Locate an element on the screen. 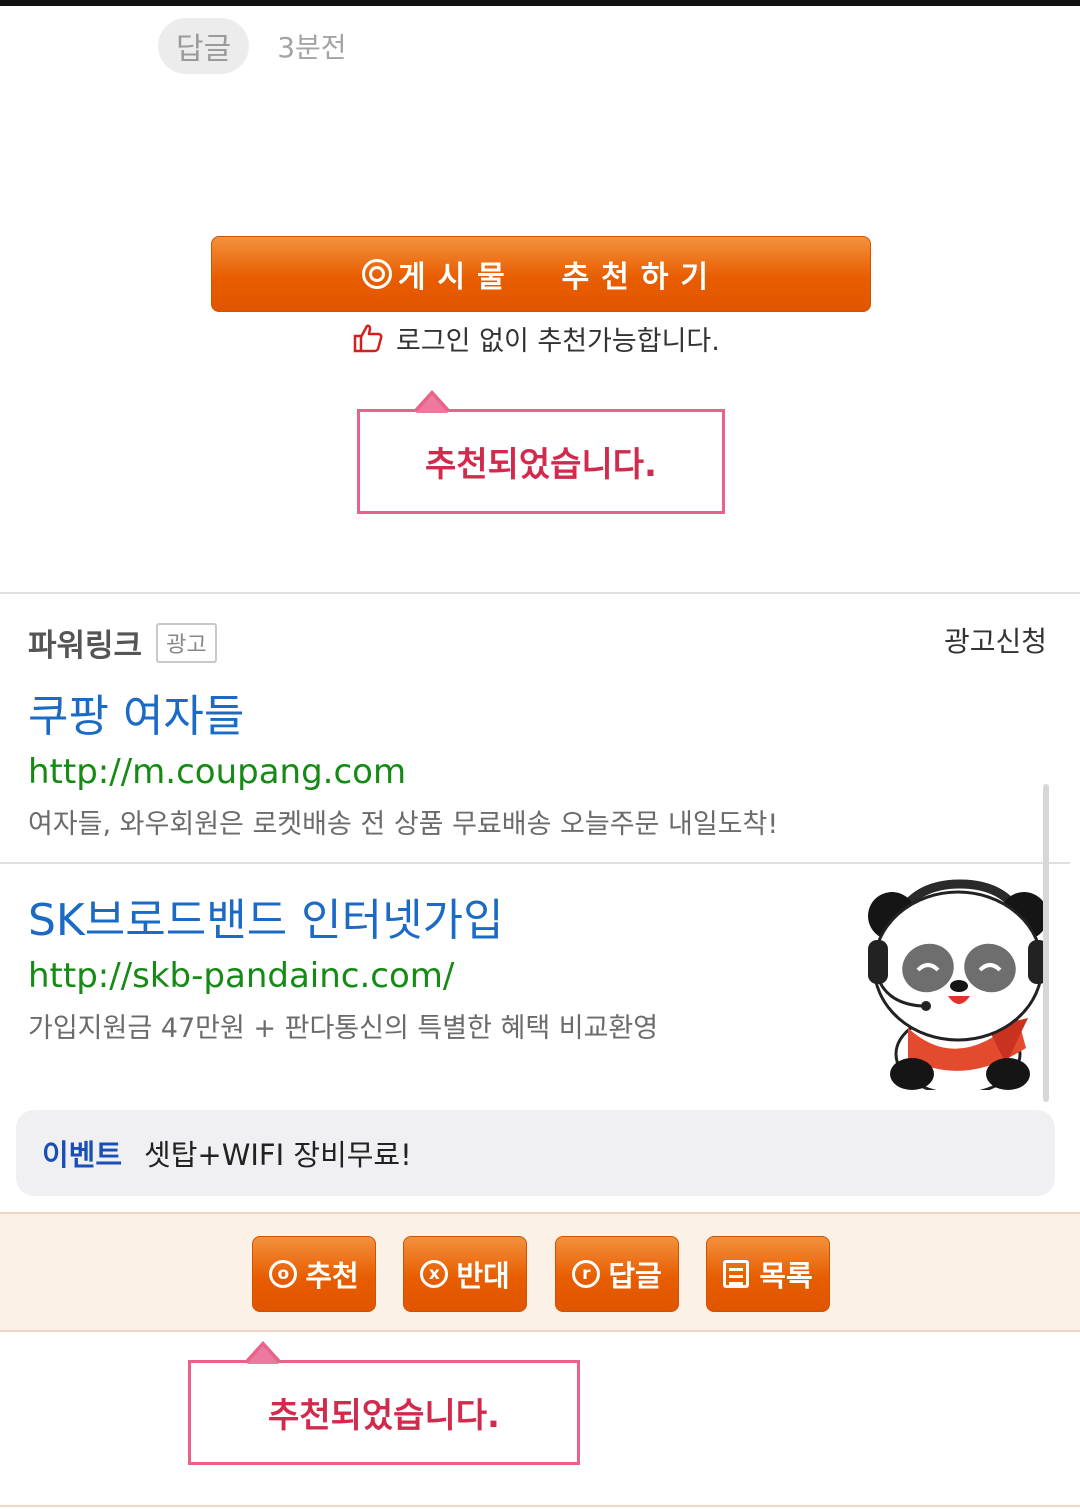  reply-chip: 답글 is located at coordinates (204, 46).